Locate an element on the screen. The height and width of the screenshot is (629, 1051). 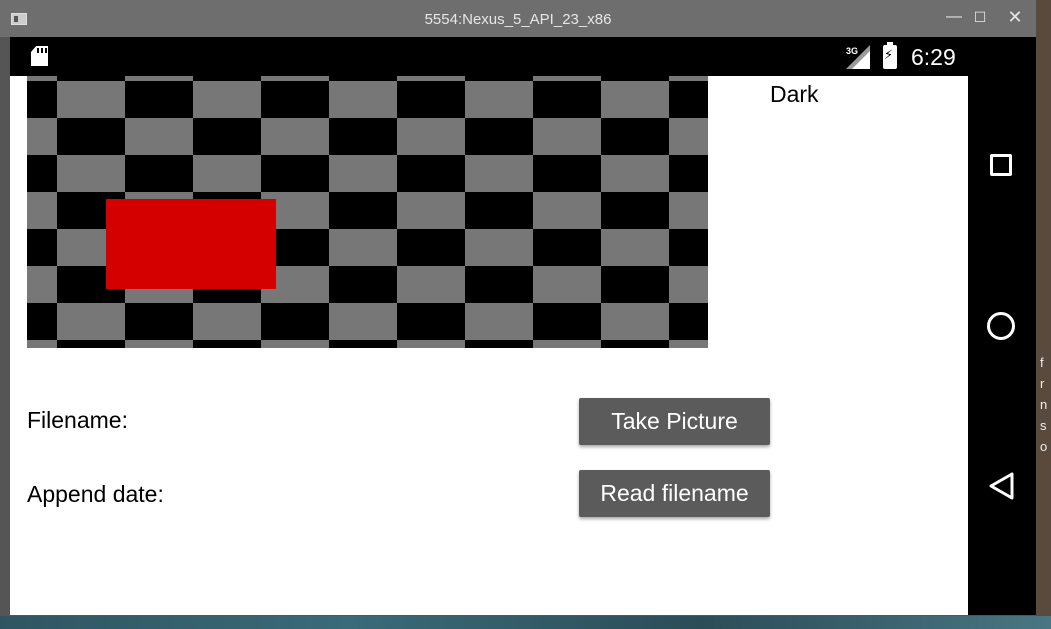
android-nav-bar is located at coordinates (1002, 326).